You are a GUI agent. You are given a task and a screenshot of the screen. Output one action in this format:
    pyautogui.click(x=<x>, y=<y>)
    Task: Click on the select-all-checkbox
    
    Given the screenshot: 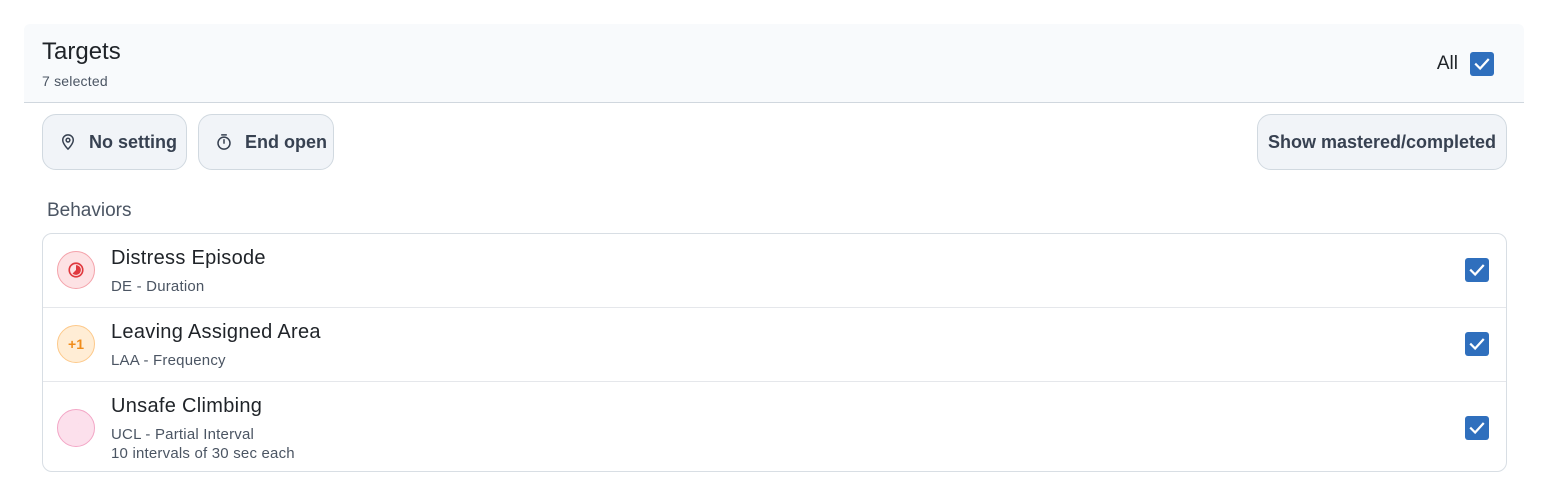 What is the action you would take?
    pyautogui.click(x=1482, y=64)
    